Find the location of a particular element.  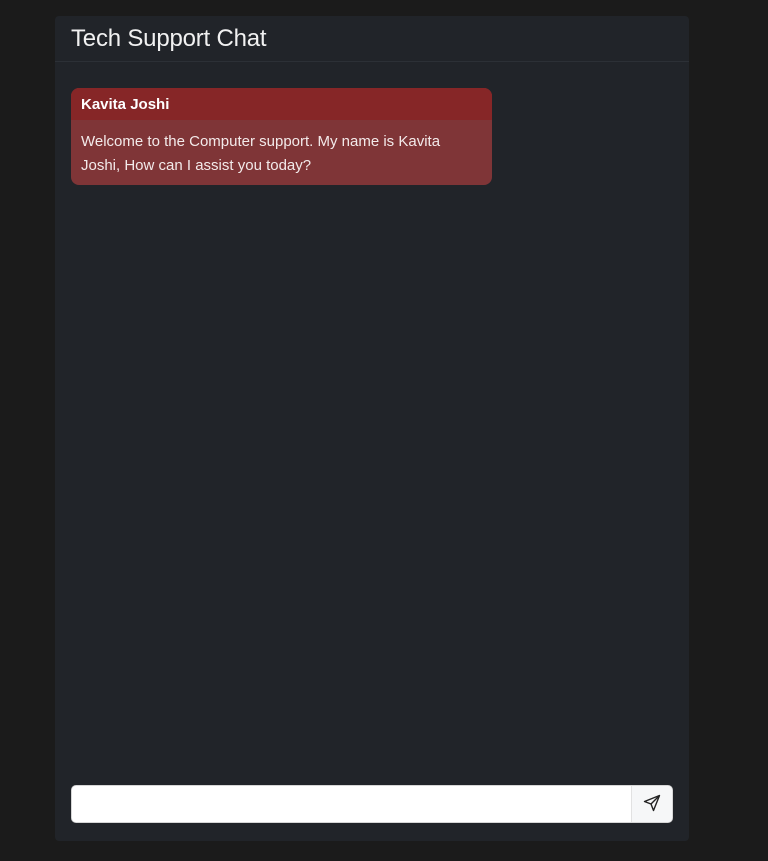

message-input is located at coordinates (351, 804).